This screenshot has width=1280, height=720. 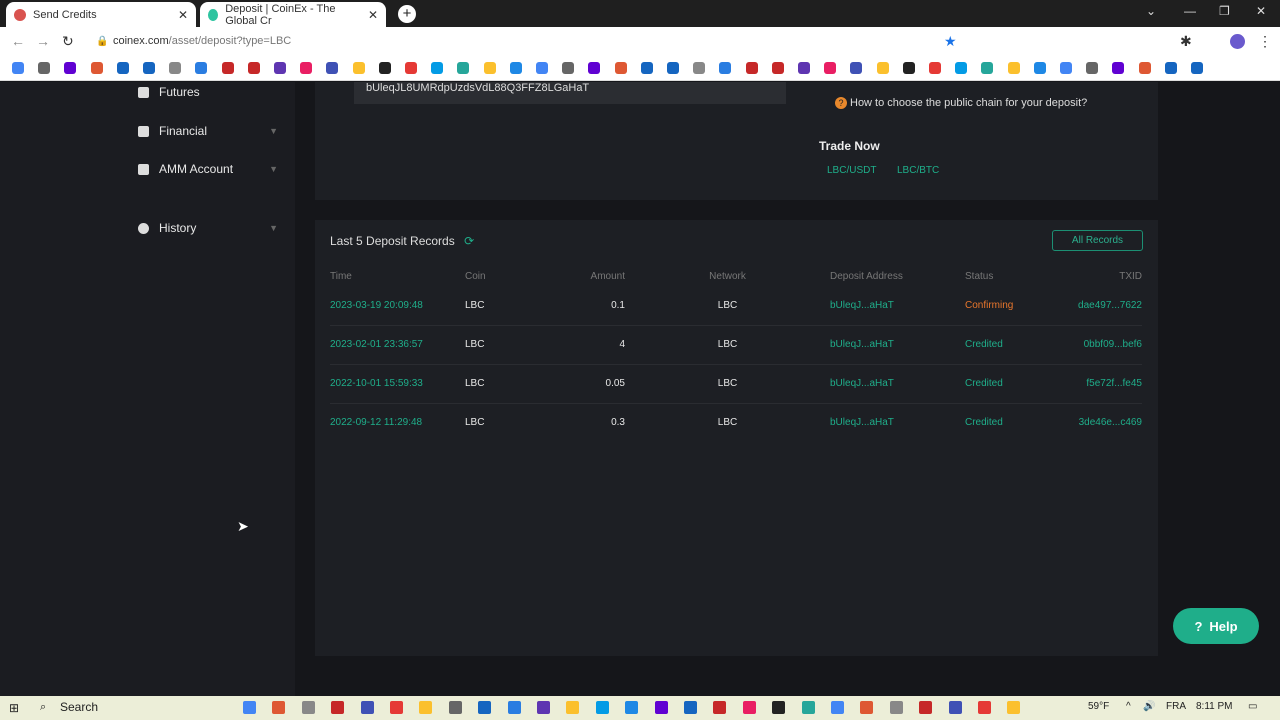 I want to click on restore-icon: ❐, so click(x=1224, y=11).